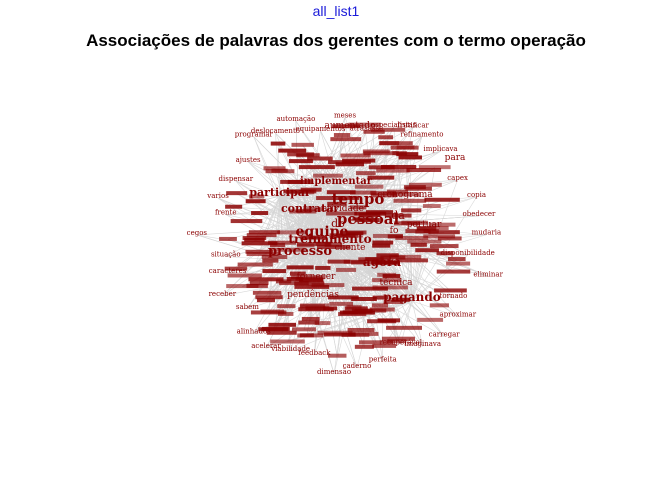 The image size is (672, 480). Describe the element at coordinates (476, 195) in the screenshot. I see `word-node: copia` at that location.